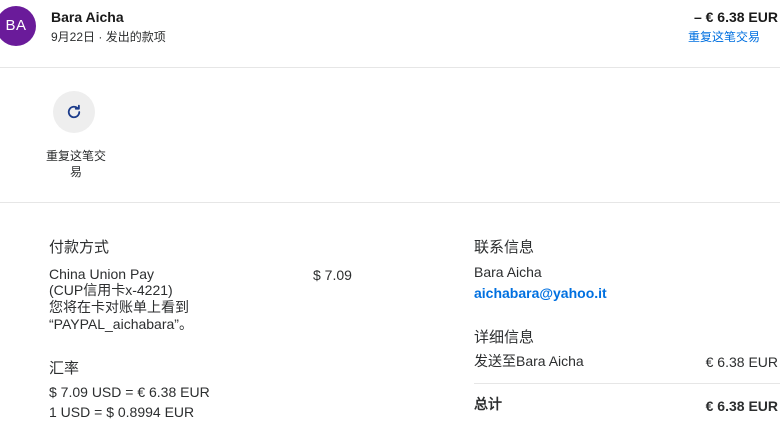 The height and width of the screenshot is (432, 780). Describe the element at coordinates (122, 412) in the screenshot. I see `exchange-rate-line2: 1 USD = $ 0.8994 EUR` at that location.